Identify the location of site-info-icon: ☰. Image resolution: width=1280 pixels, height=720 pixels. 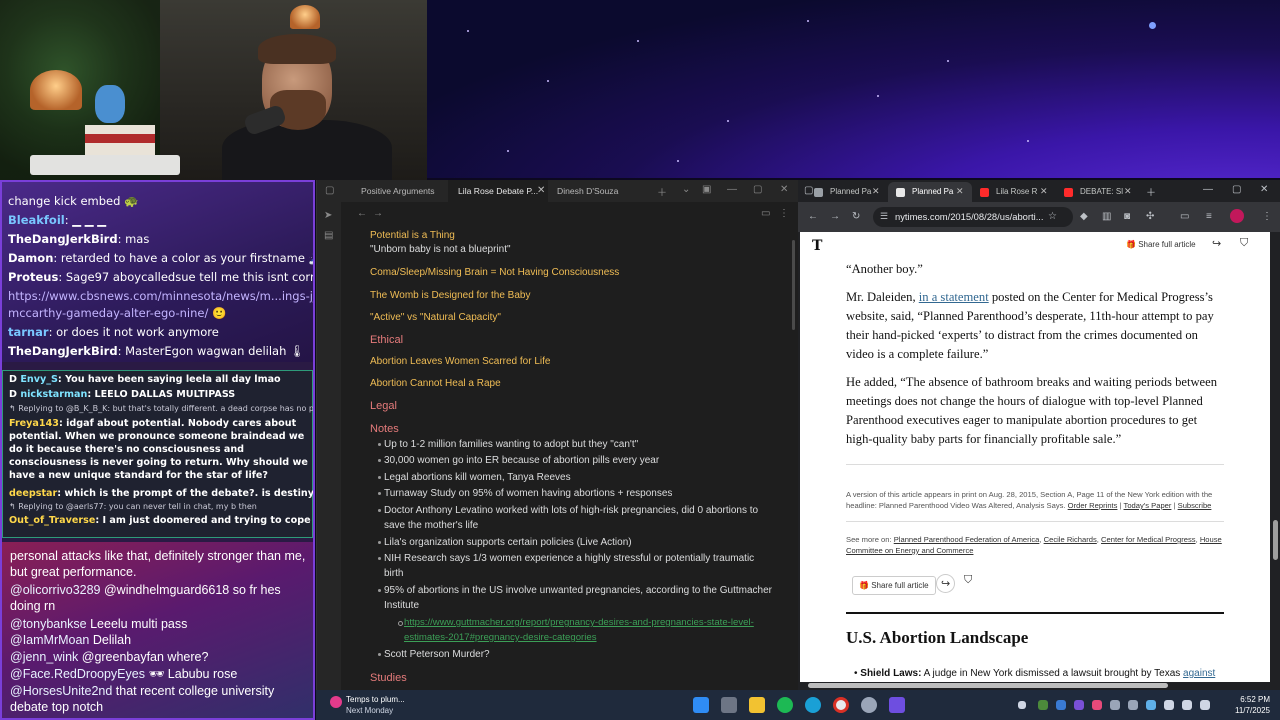
(884, 216).